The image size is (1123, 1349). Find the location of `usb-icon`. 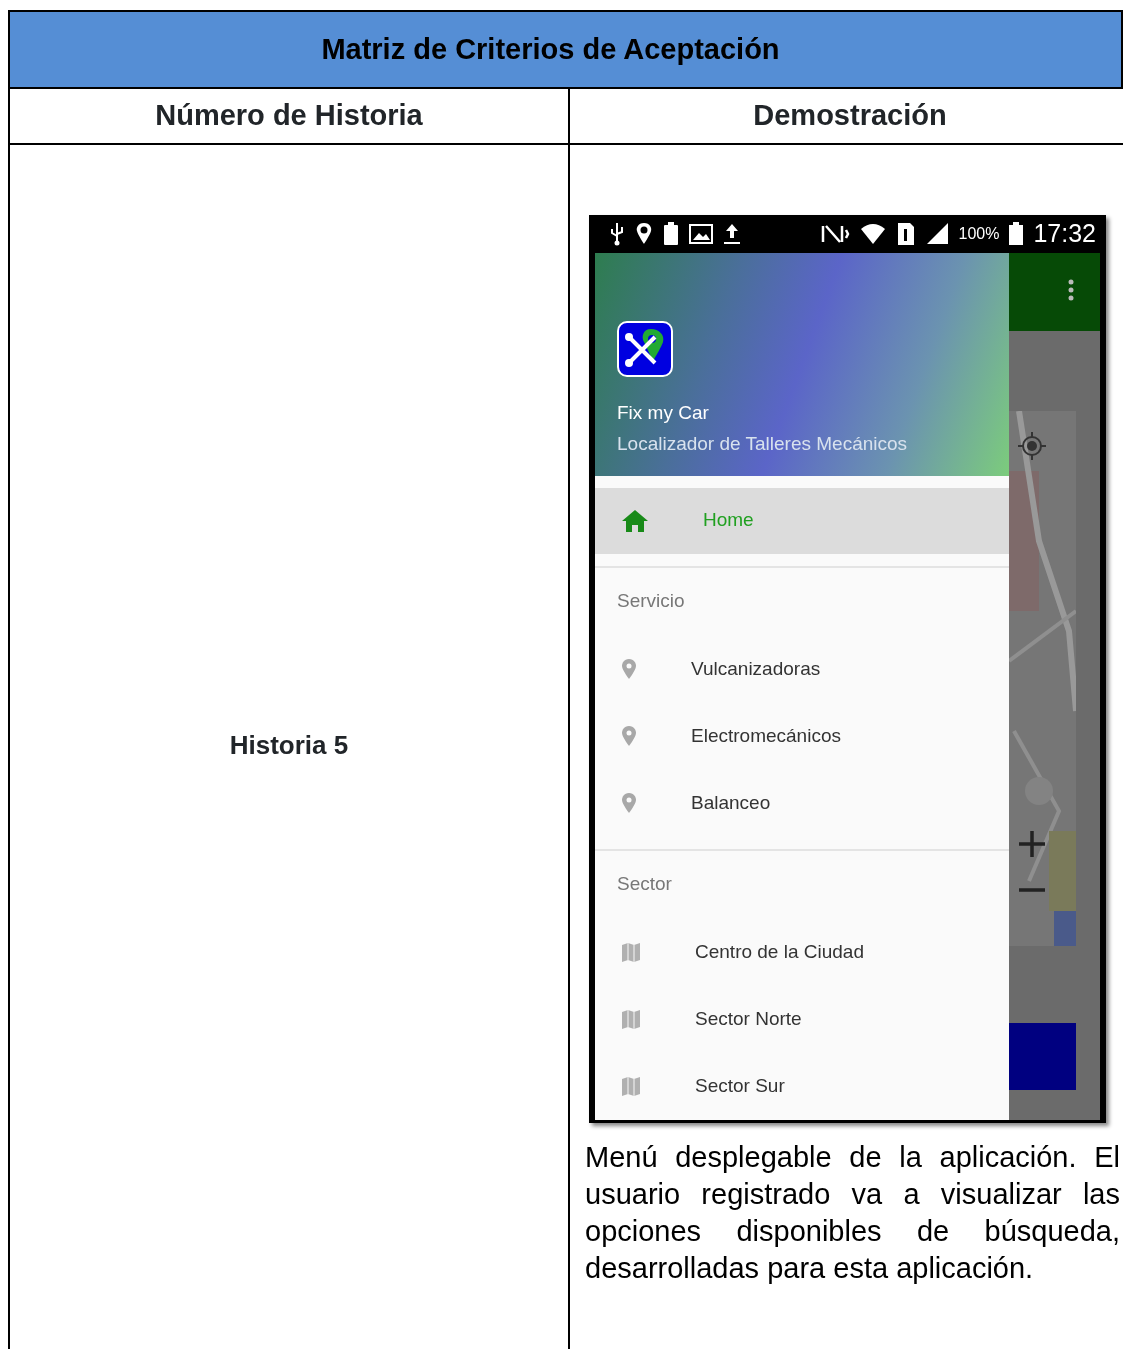

usb-icon is located at coordinates (617, 233).